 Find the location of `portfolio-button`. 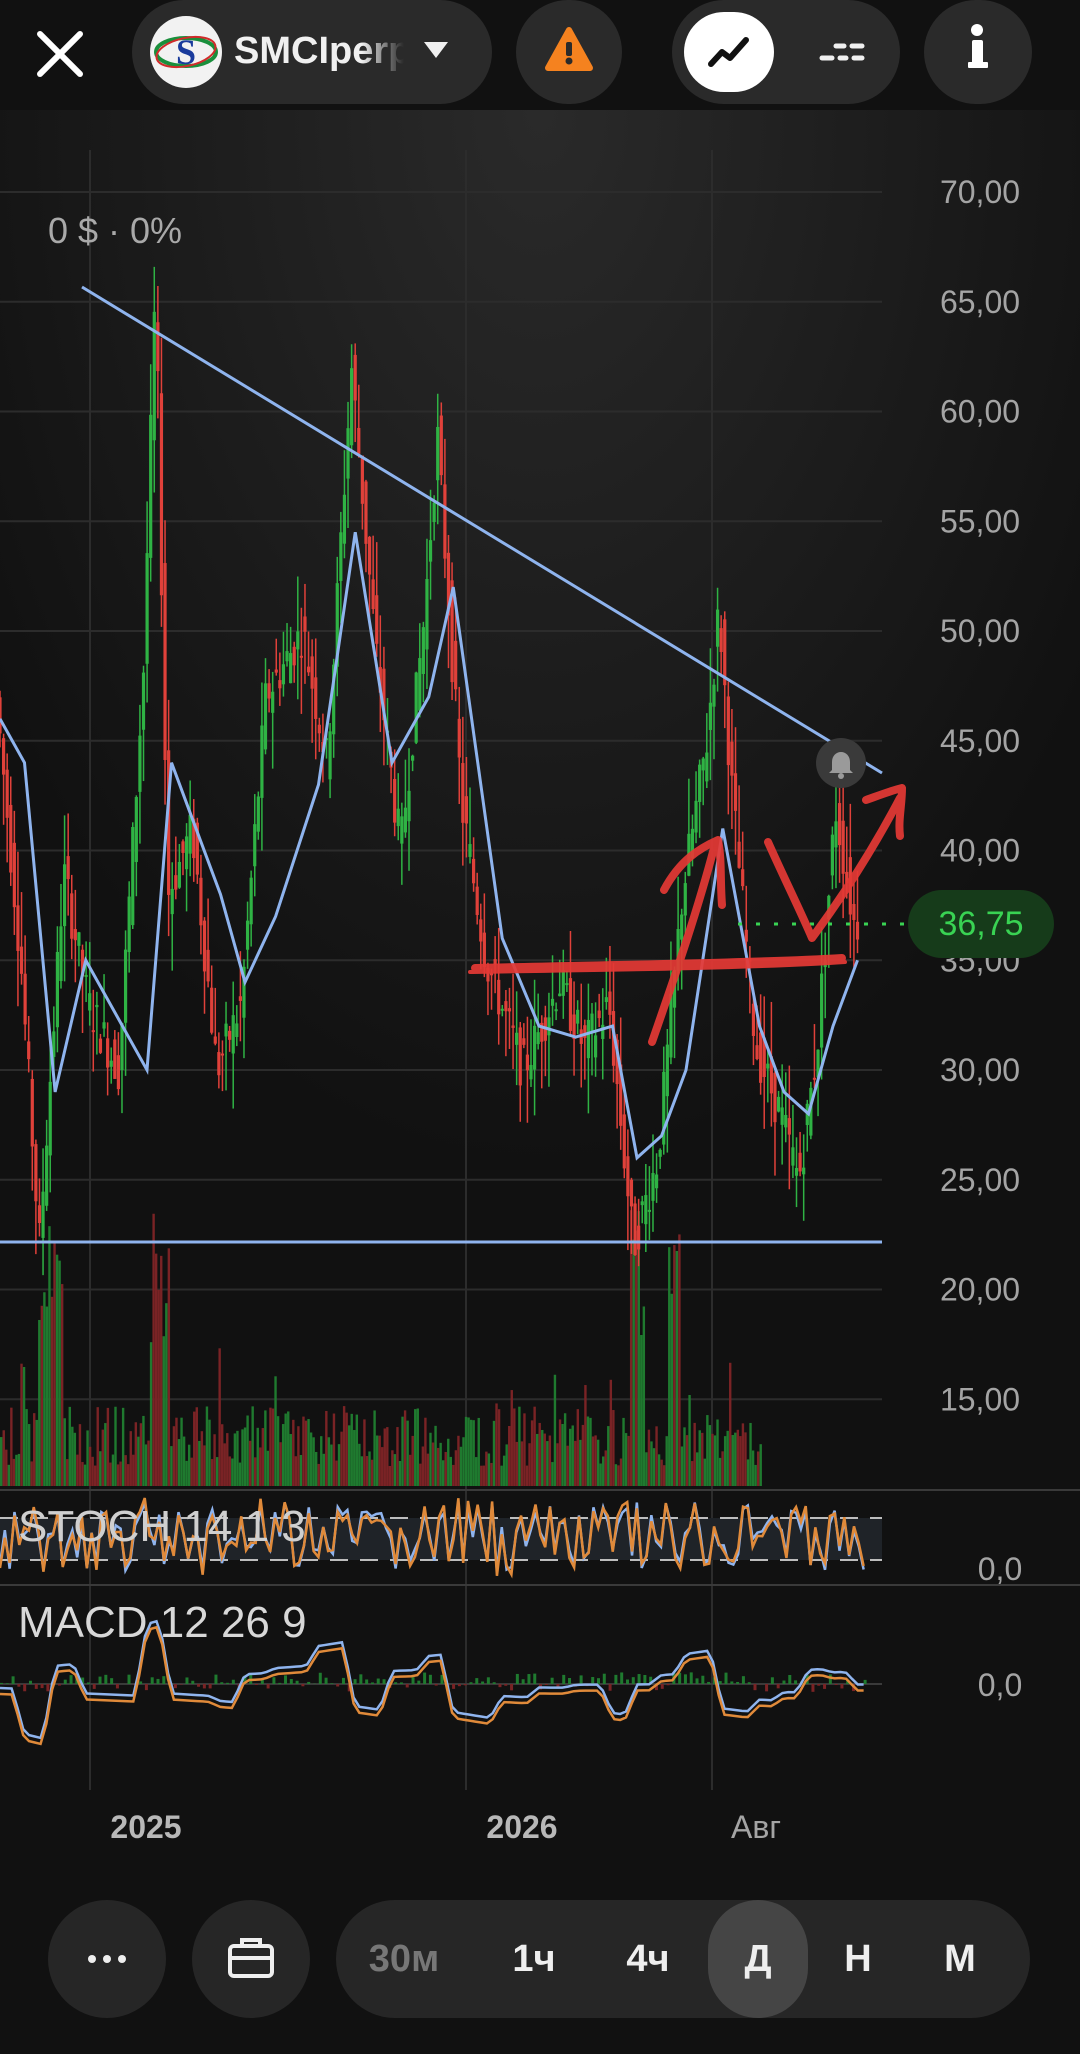

portfolio-button is located at coordinates (251, 1959).